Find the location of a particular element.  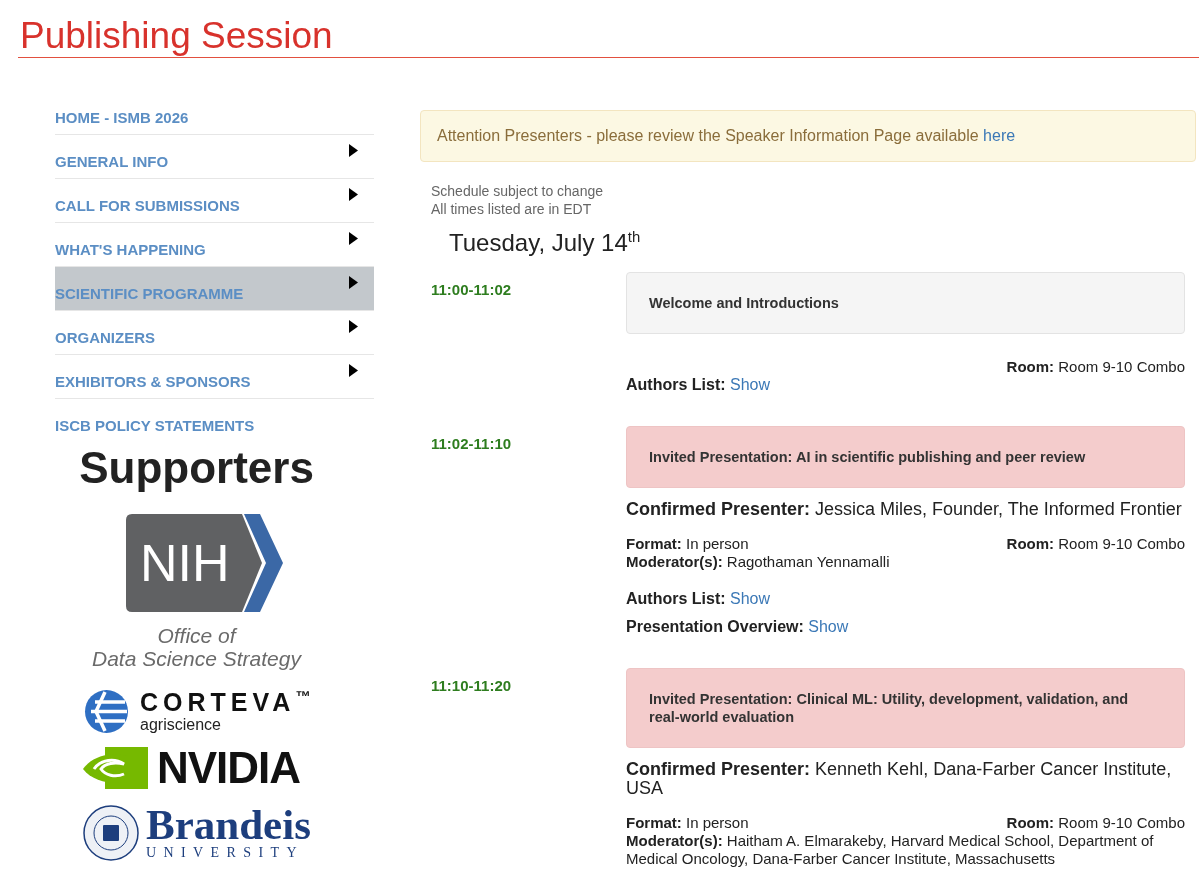

nav-menu-item: CALL FOR SUBMISSIONS is located at coordinates (214, 201).